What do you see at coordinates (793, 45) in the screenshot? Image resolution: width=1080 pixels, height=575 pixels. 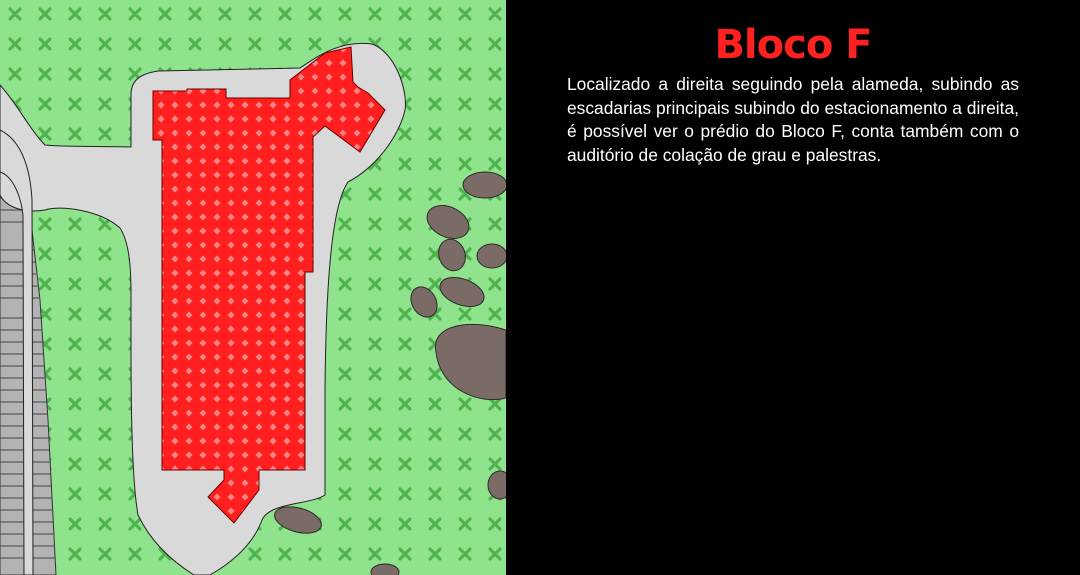 I see `block-title: Bloco F` at bounding box center [793, 45].